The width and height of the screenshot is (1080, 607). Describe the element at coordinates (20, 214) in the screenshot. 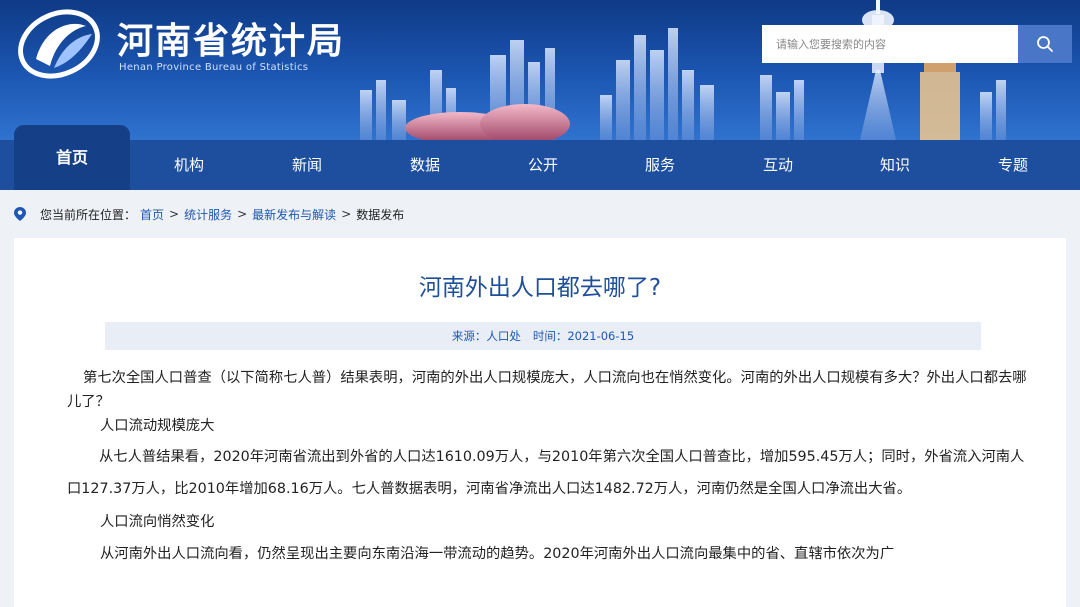

I see `location-pin-icon` at that location.